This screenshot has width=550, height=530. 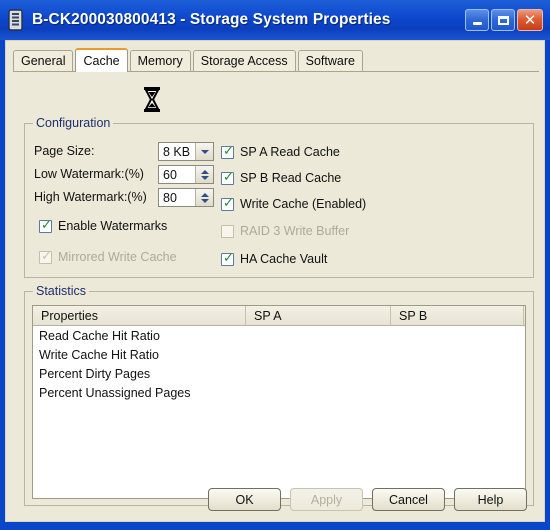 What do you see at coordinates (284, 259) in the screenshot?
I see `checkbox-ha-cache-vault-label: HA Cache Vault` at bounding box center [284, 259].